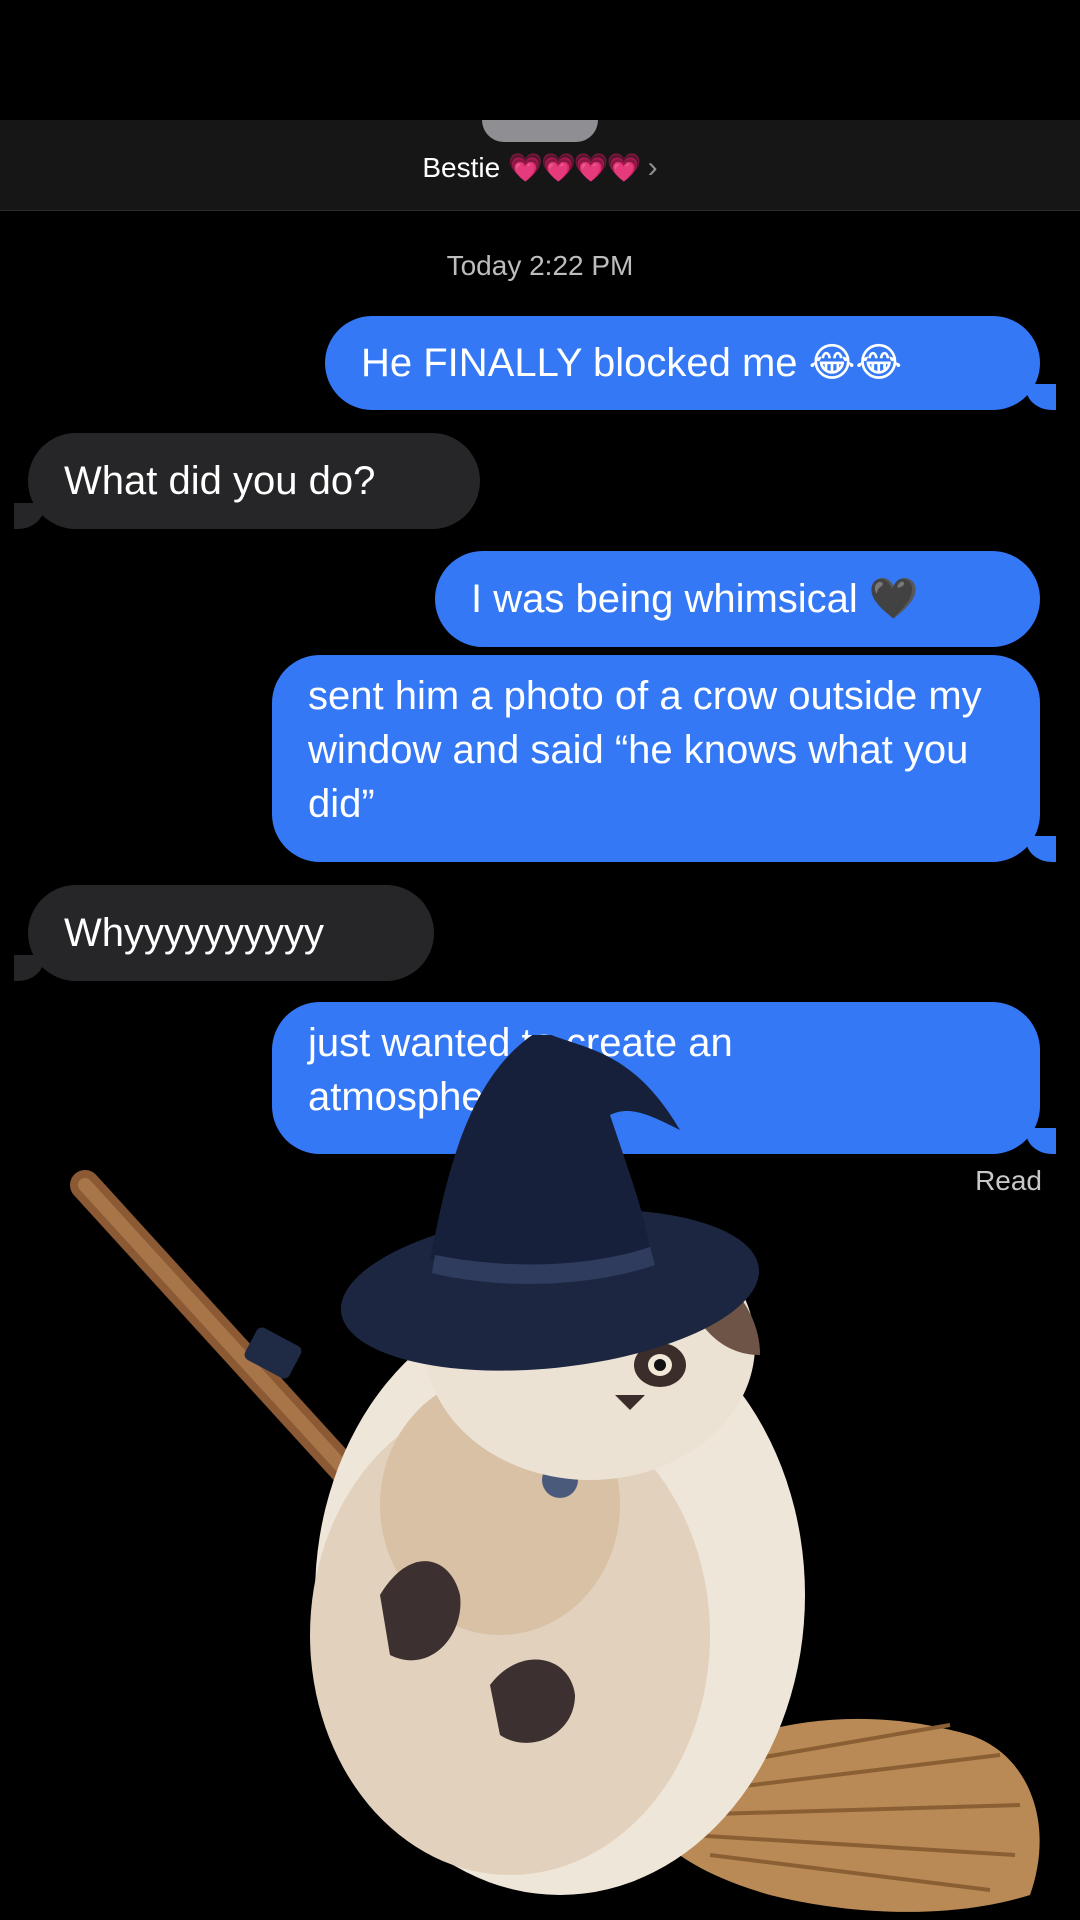  What do you see at coordinates (574, 167) in the screenshot?
I see `heart-emoji-icons: 💗💗💗💗` at bounding box center [574, 167].